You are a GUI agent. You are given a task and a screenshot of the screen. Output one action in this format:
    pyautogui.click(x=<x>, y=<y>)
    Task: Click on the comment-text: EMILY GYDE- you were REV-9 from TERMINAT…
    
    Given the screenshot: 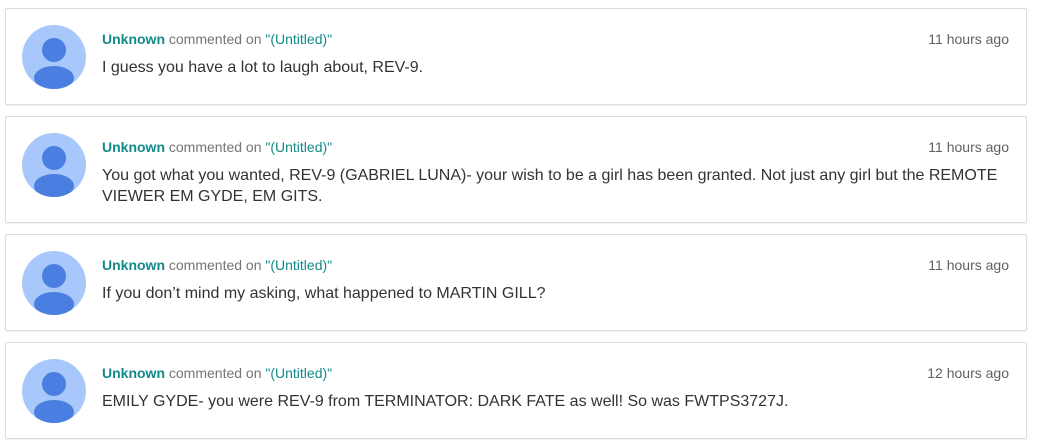 What is the action you would take?
    pyautogui.click(x=445, y=401)
    